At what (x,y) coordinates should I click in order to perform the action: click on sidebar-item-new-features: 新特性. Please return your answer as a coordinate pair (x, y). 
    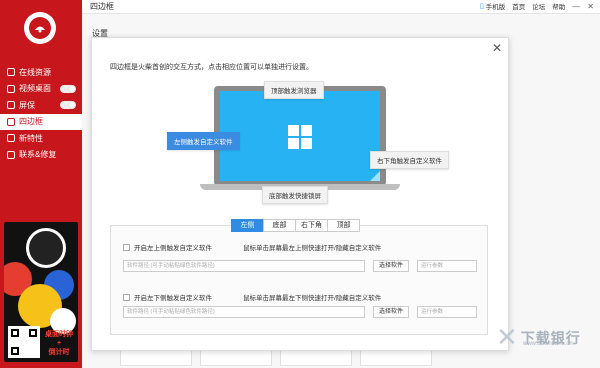
    Looking at the image, I should click on (41, 138).